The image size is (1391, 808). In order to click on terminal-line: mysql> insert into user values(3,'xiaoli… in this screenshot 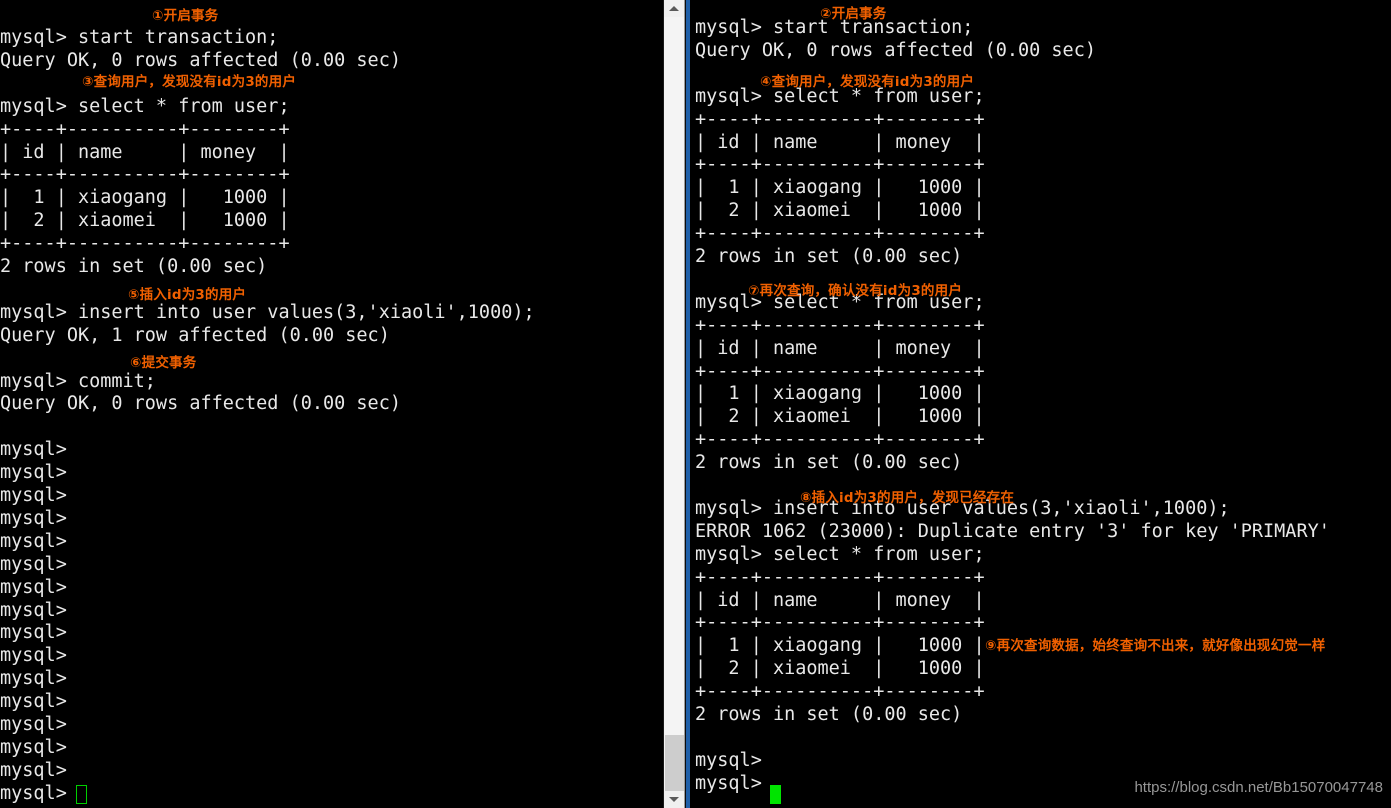, I will do `click(267, 312)`.